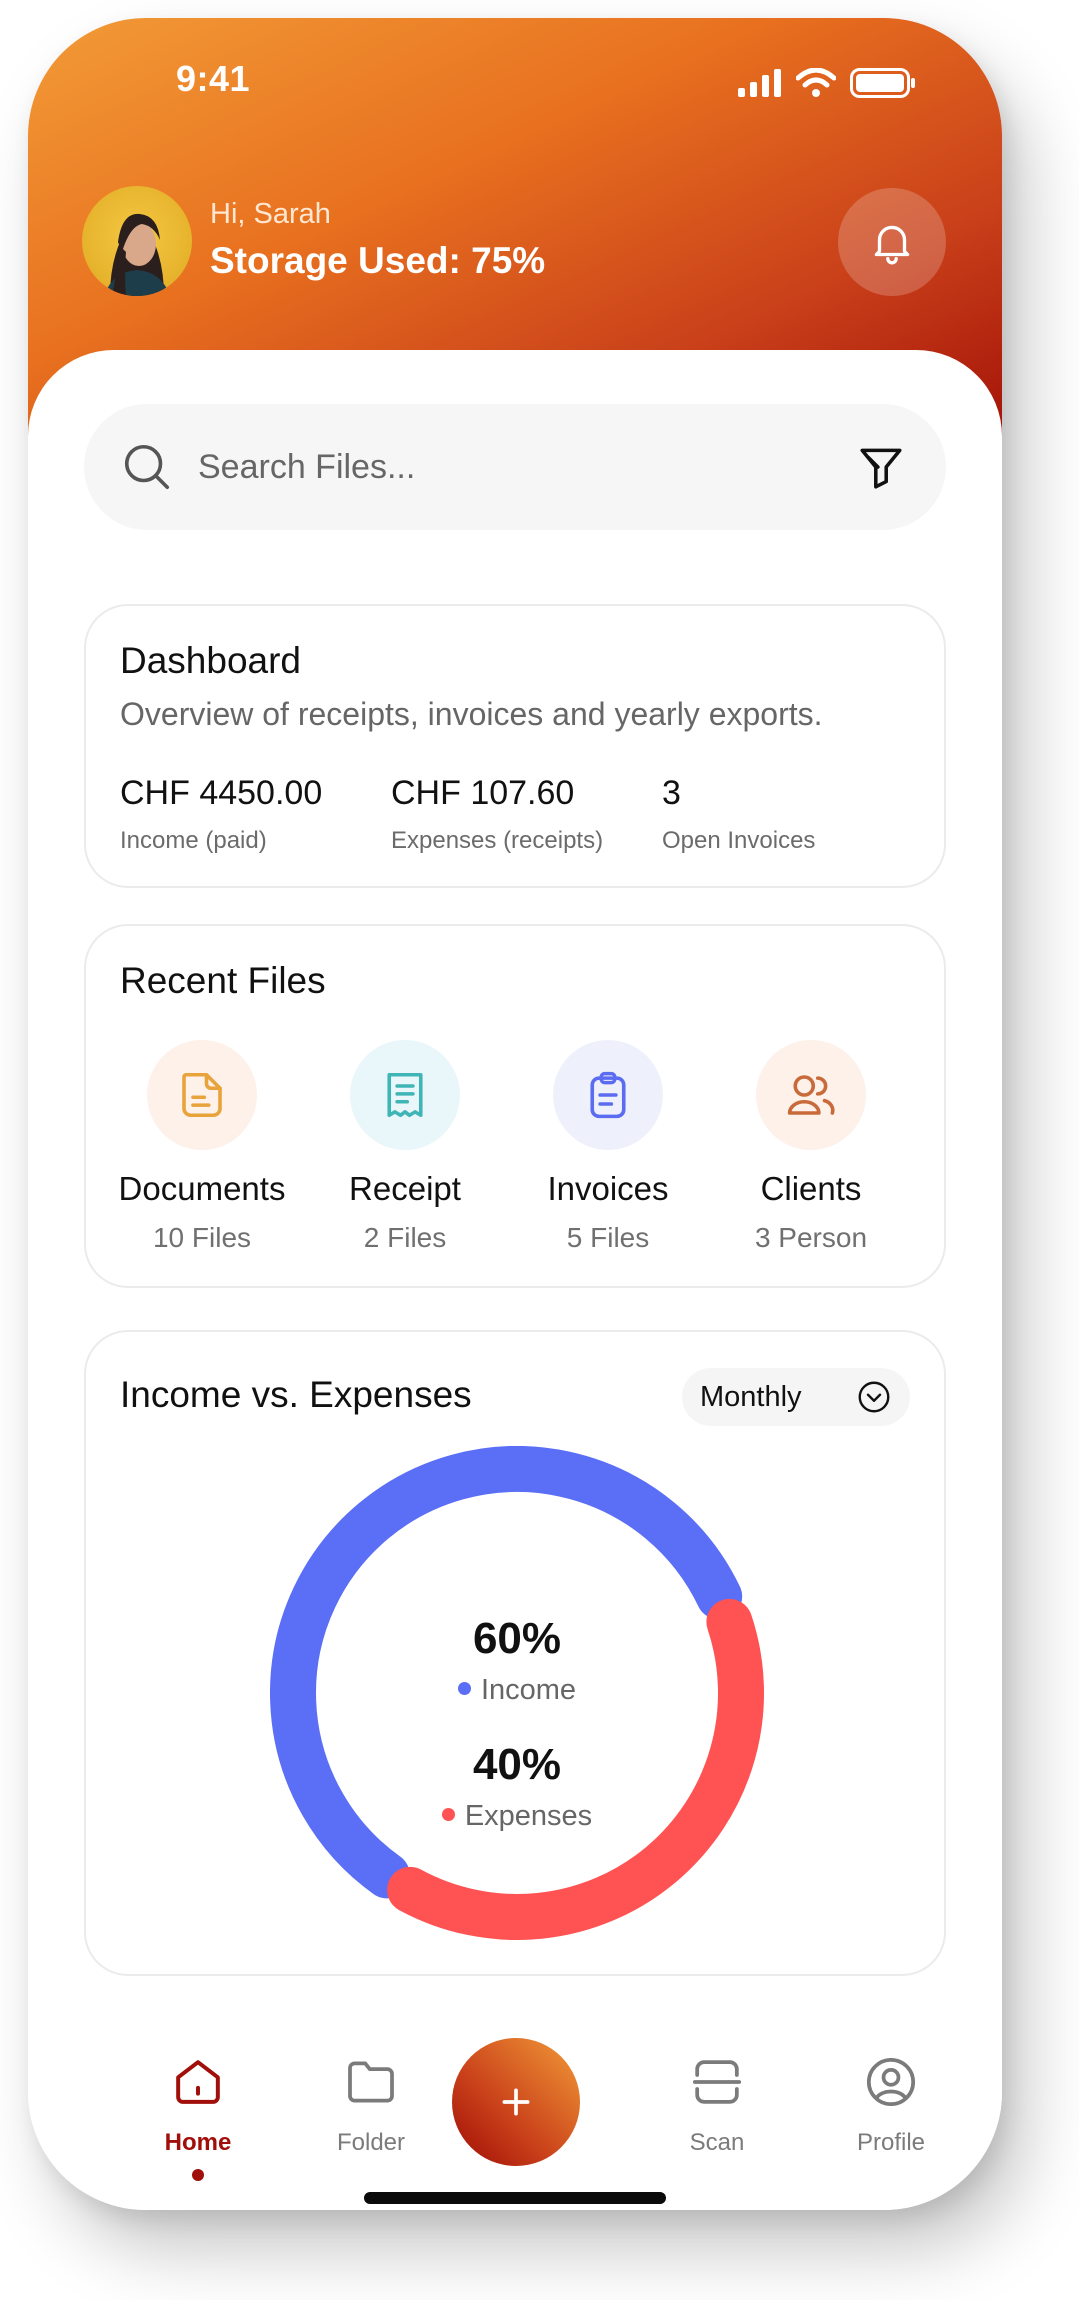  I want to click on storage-used: Storage Used: 75%, so click(378, 260).